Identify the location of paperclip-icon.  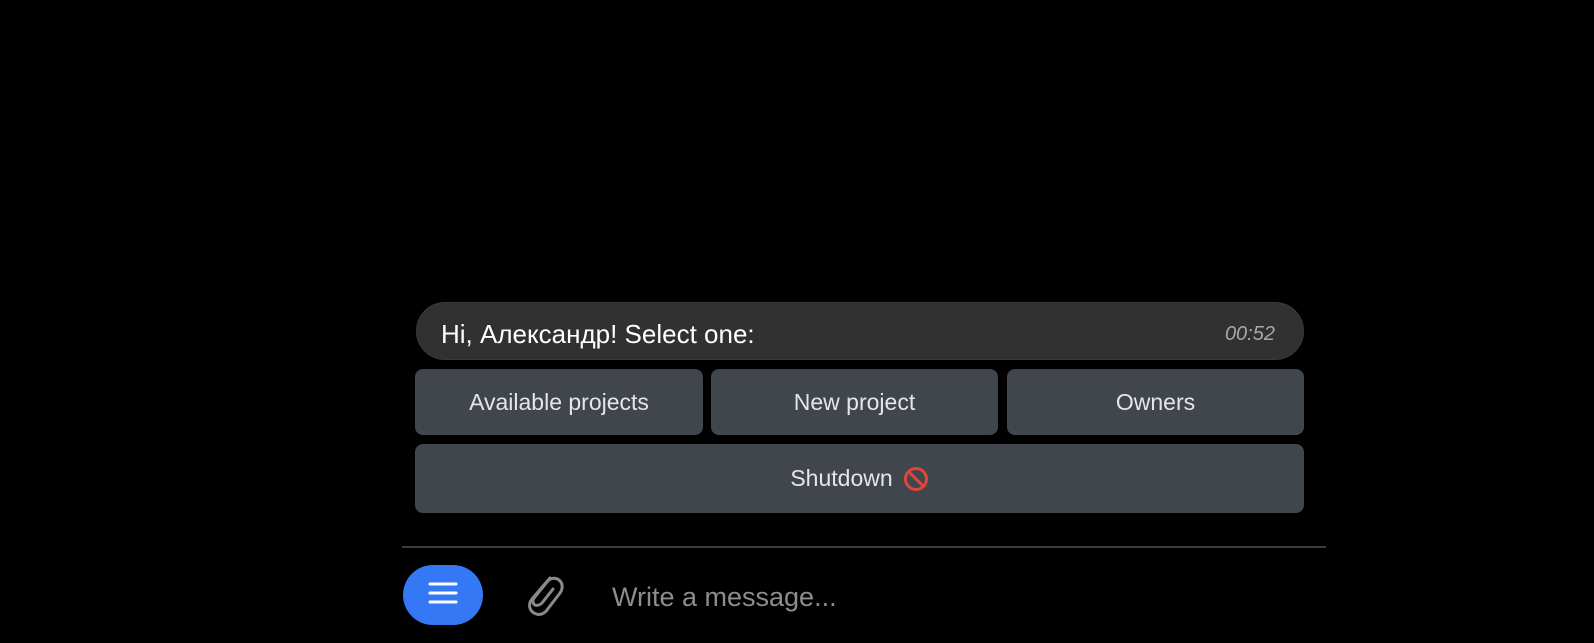
(543, 596).